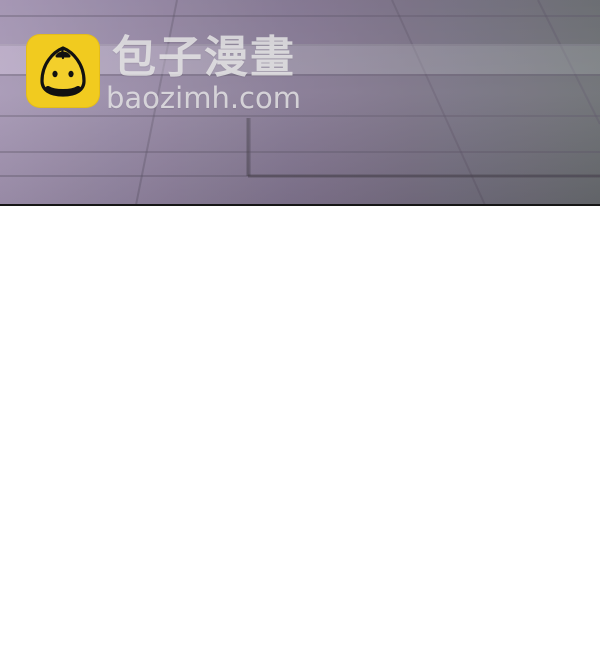 The height and width of the screenshot is (661, 600). I want to click on steamed-bun-icon, so click(63, 71).